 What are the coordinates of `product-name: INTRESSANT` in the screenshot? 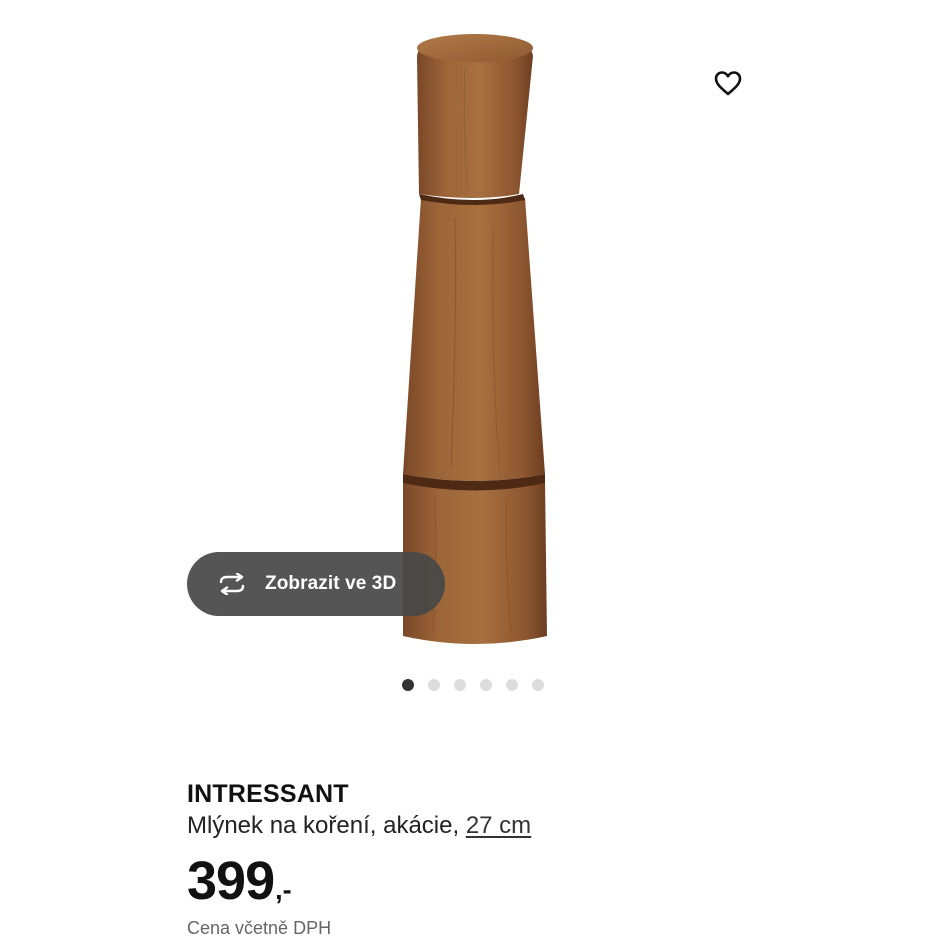 It's located at (268, 794).